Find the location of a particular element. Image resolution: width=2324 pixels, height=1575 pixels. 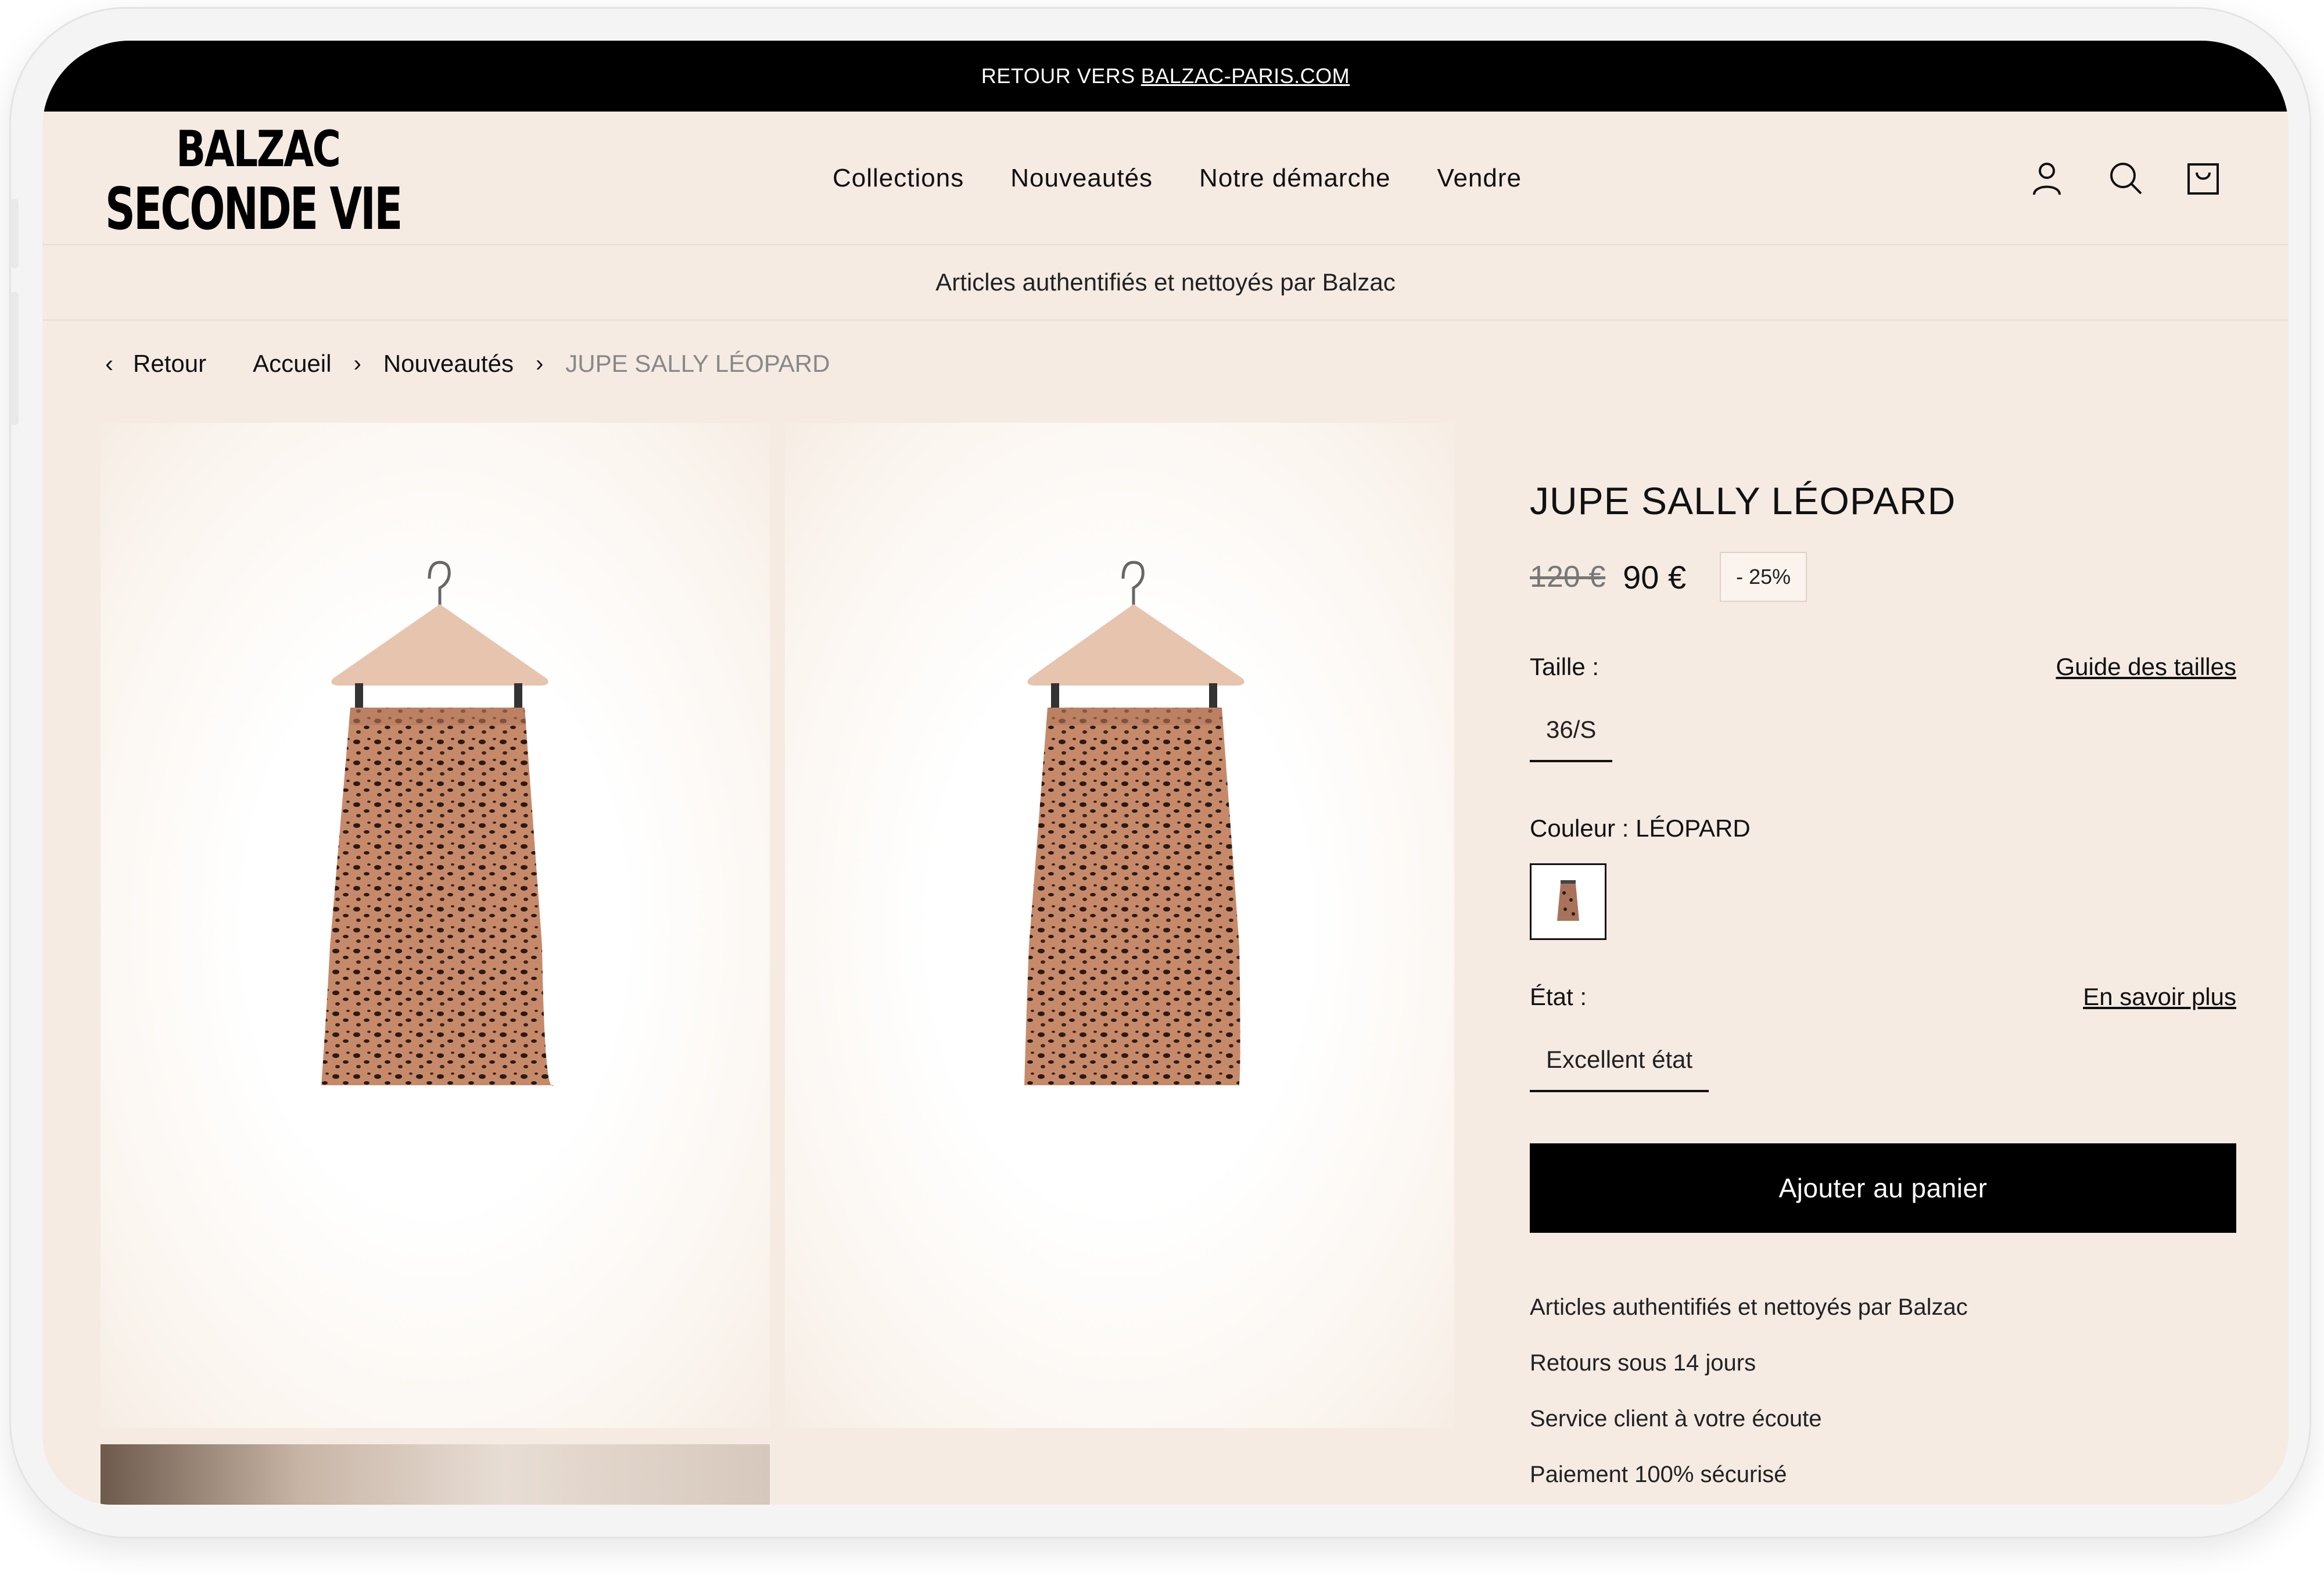

product-photo-worn is located at coordinates (435, 1474).